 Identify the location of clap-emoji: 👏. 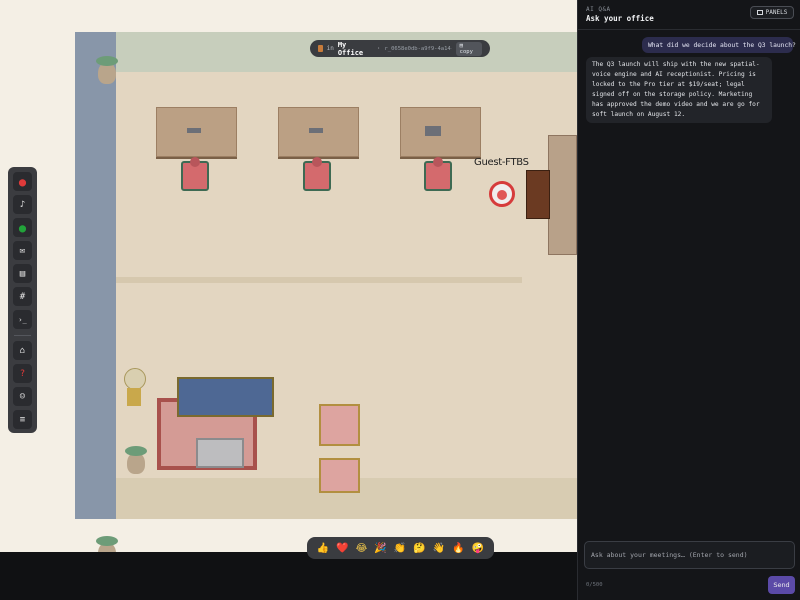
(400, 548).